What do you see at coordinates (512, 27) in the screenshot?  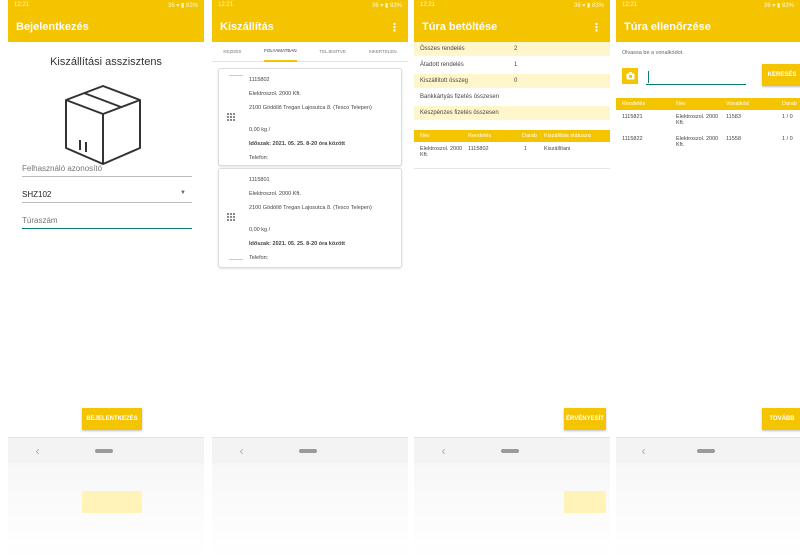 I see `app-bar: Túra betöltése ⋮` at bounding box center [512, 27].